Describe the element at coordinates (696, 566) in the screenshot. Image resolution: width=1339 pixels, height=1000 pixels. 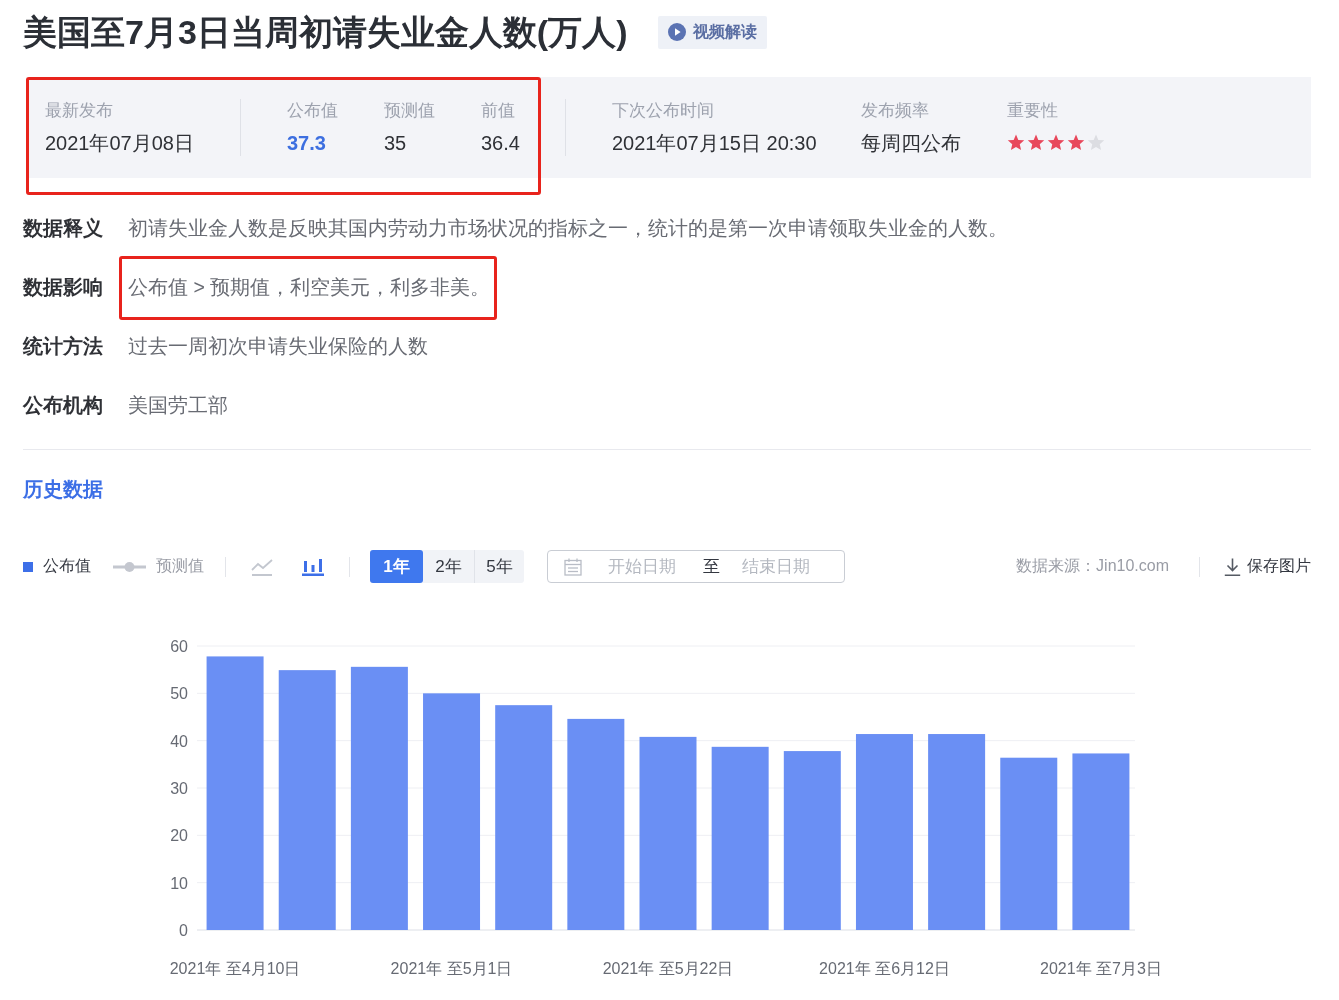
I see `date-range-picker: 开始日期 至 结束日期` at that location.